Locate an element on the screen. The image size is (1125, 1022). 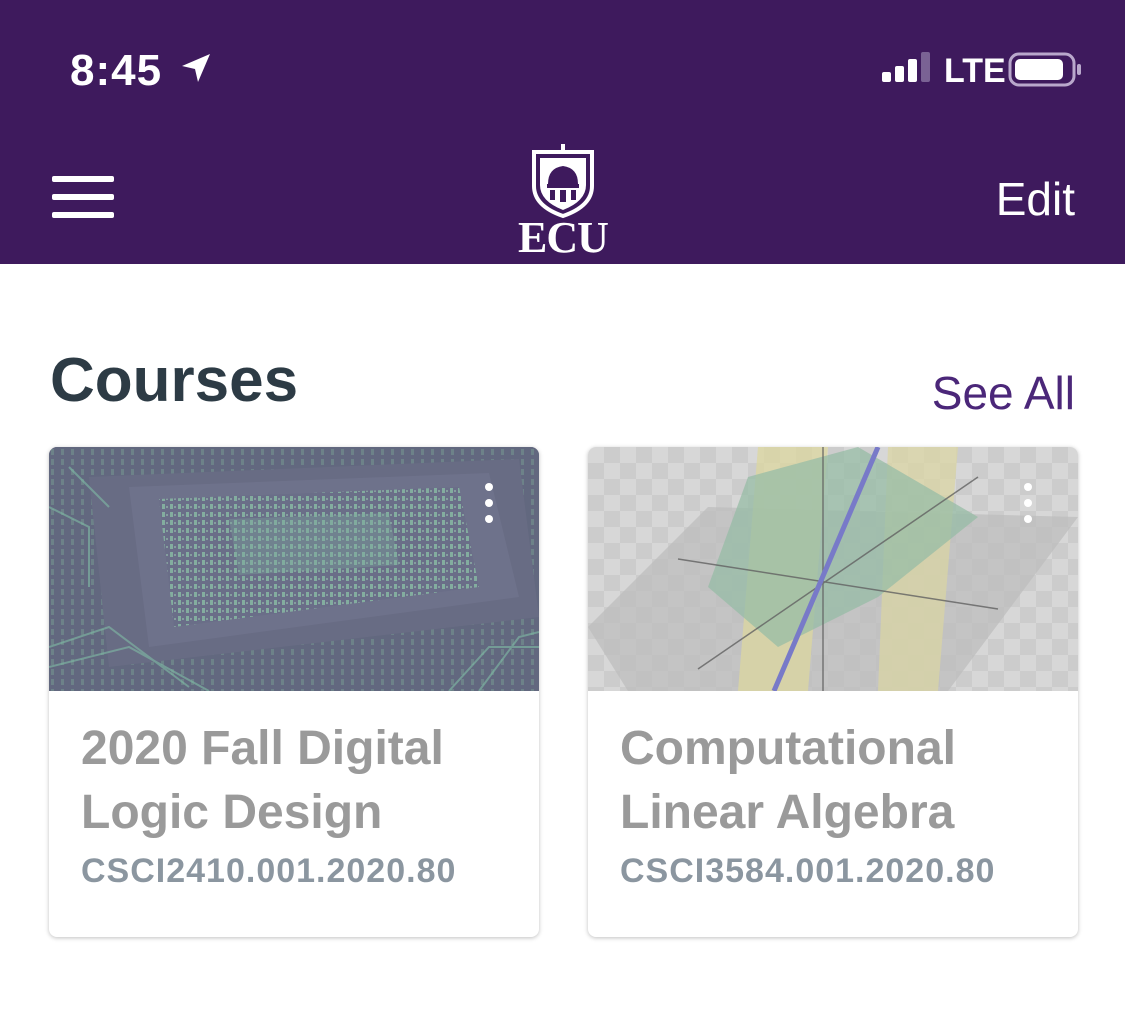
course-title: Computational Linear Algebra is located at coordinates (788, 780).